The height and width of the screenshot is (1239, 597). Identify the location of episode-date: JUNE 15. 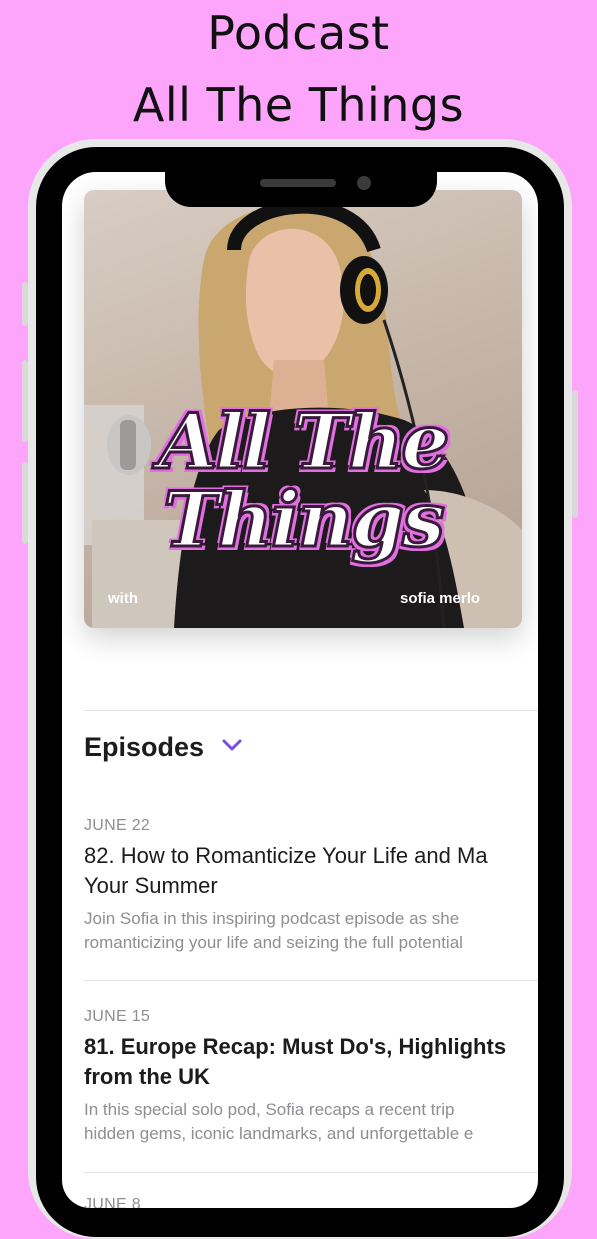
(117, 1016).